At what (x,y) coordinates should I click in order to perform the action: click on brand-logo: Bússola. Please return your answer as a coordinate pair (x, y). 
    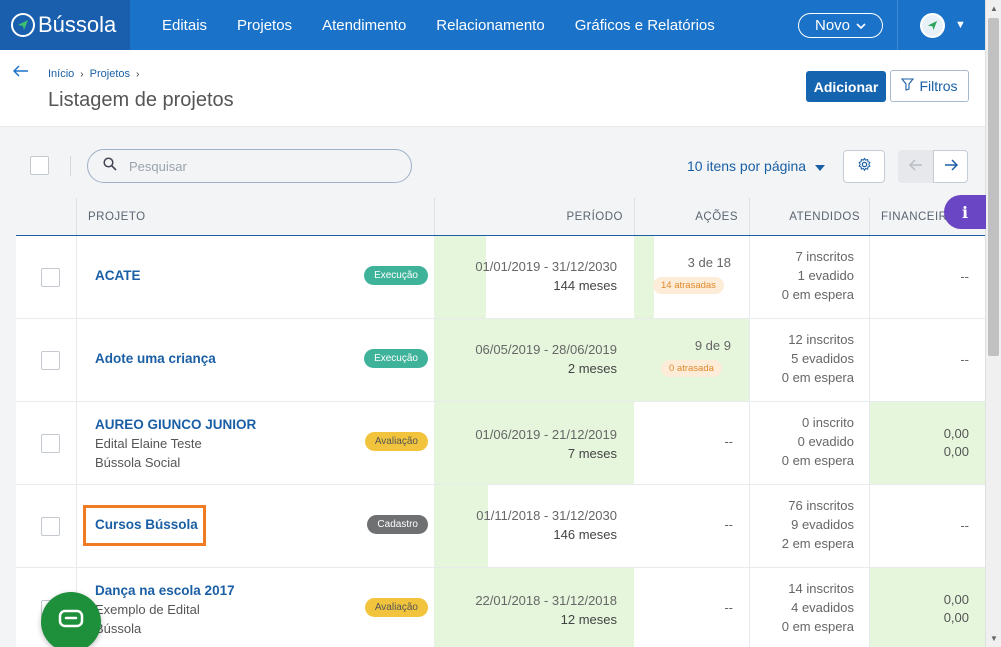
    Looking at the image, I should click on (65, 25).